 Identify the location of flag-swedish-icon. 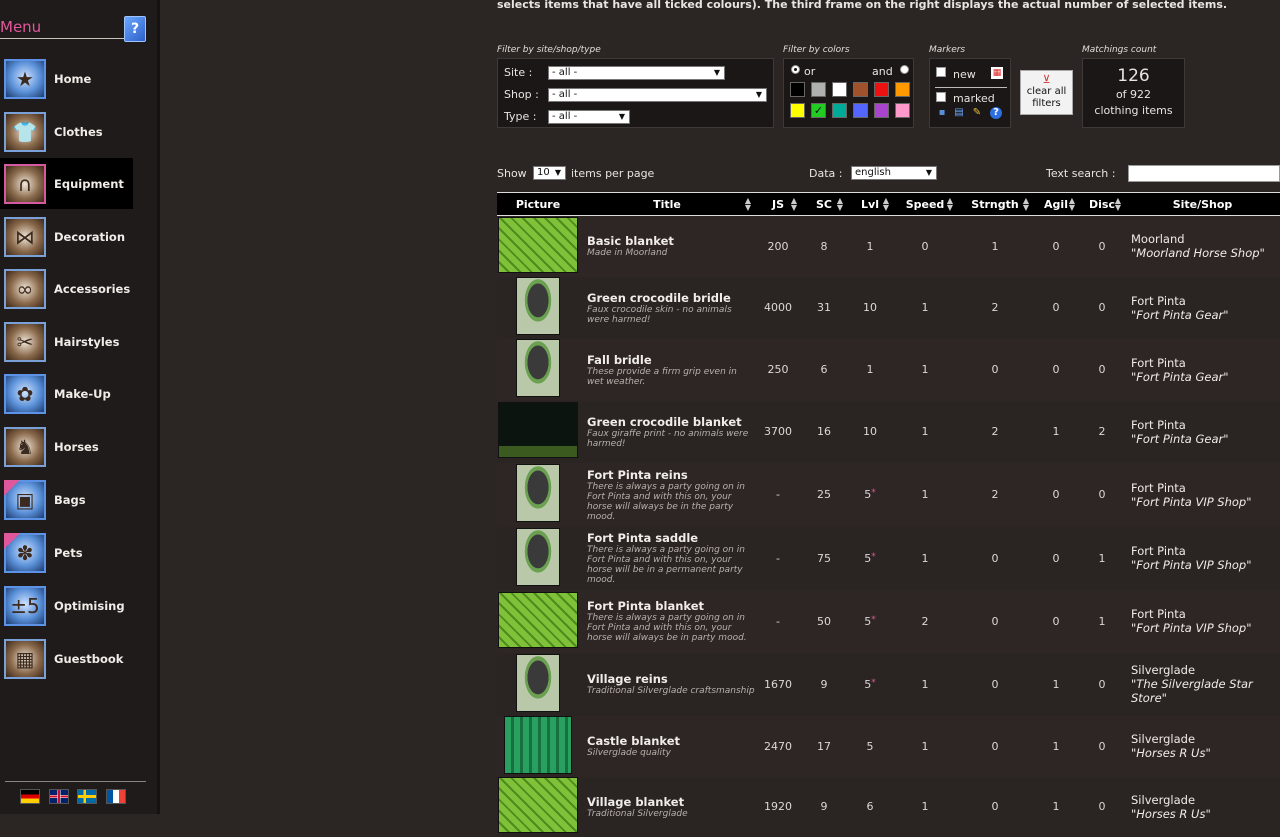
(87, 796).